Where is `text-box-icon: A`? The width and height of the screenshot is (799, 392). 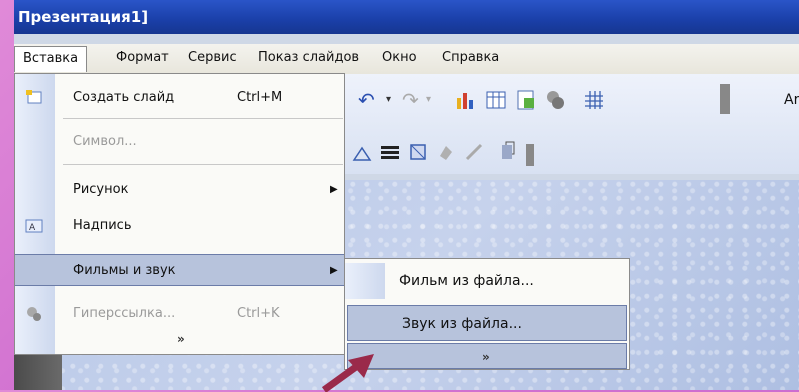 text-box-icon: A is located at coordinates (34, 226).